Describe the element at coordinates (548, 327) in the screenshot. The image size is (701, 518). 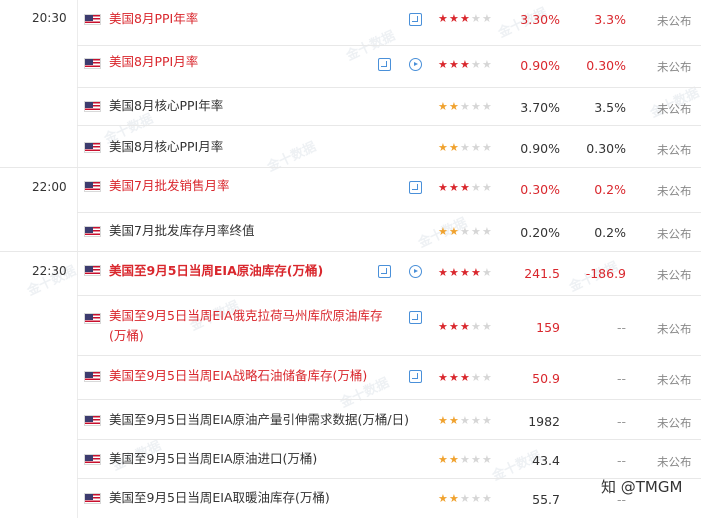
I see `actual-value: 159` at that location.